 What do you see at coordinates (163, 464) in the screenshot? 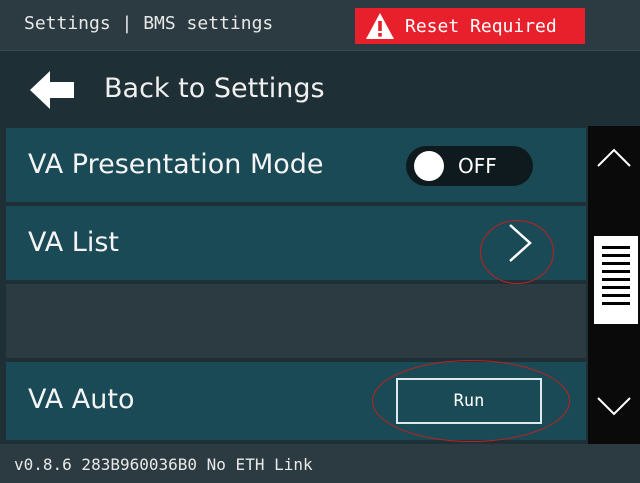
I see `status-text: v0.8.6 283B960036B0 No ETH Link` at bounding box center [163, 464].